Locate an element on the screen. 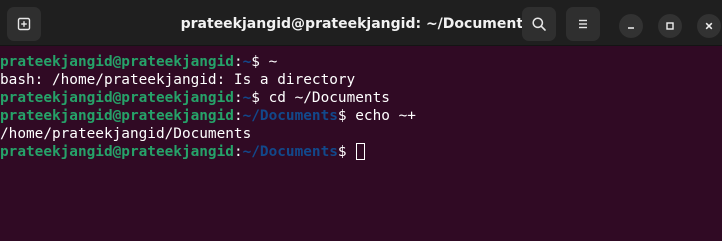  search-icon is located at coordinates (539, 24).